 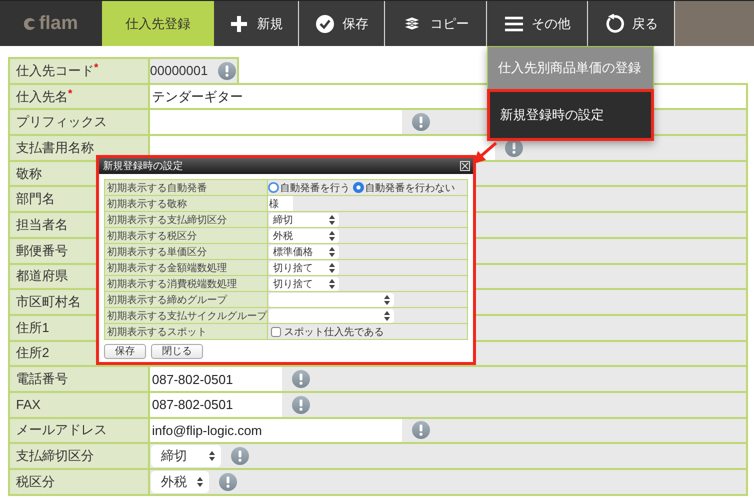 What do you see at coordinates (186, 283) in the screenshot?
I see `setting-label: 初期表示する消費税端数処理` at bounding box center [186, 283].